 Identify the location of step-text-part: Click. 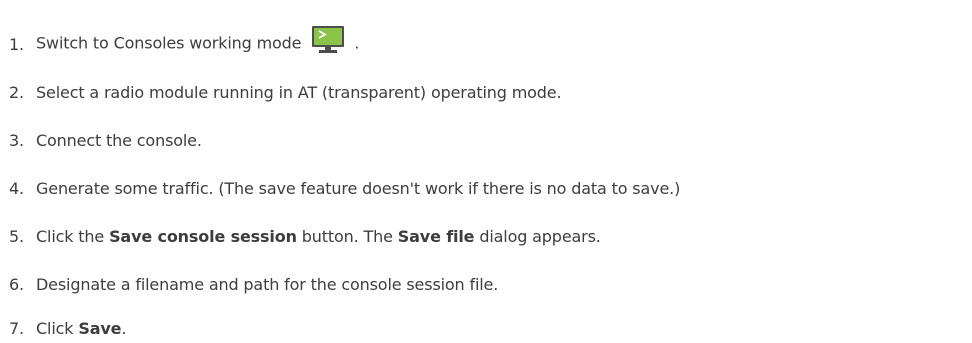
(55, 328).